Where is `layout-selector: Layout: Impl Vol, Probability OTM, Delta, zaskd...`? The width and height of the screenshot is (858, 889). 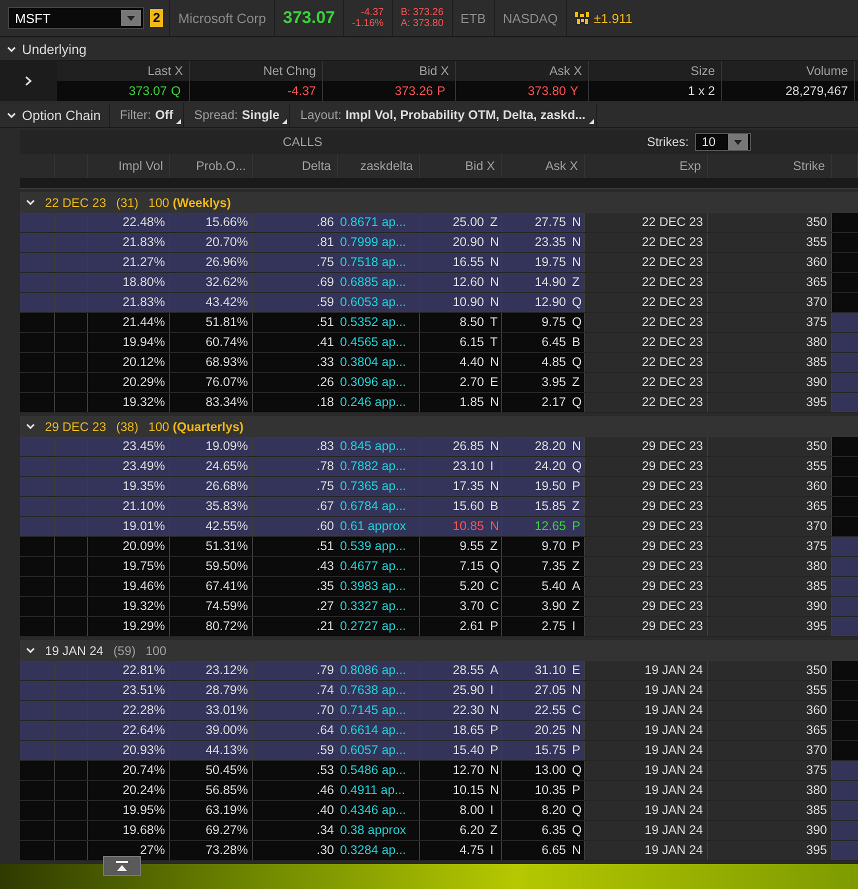
layout-selector: Layout: Impl Vol, Probability OTM, Delta, zaskd... is located at coordinates (443, 115).